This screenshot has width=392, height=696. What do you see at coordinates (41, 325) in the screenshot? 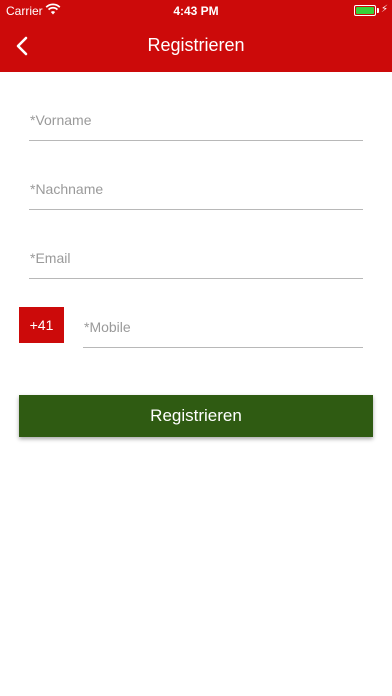
I see `country-code-button: +41` at bounding box center [41, 325].